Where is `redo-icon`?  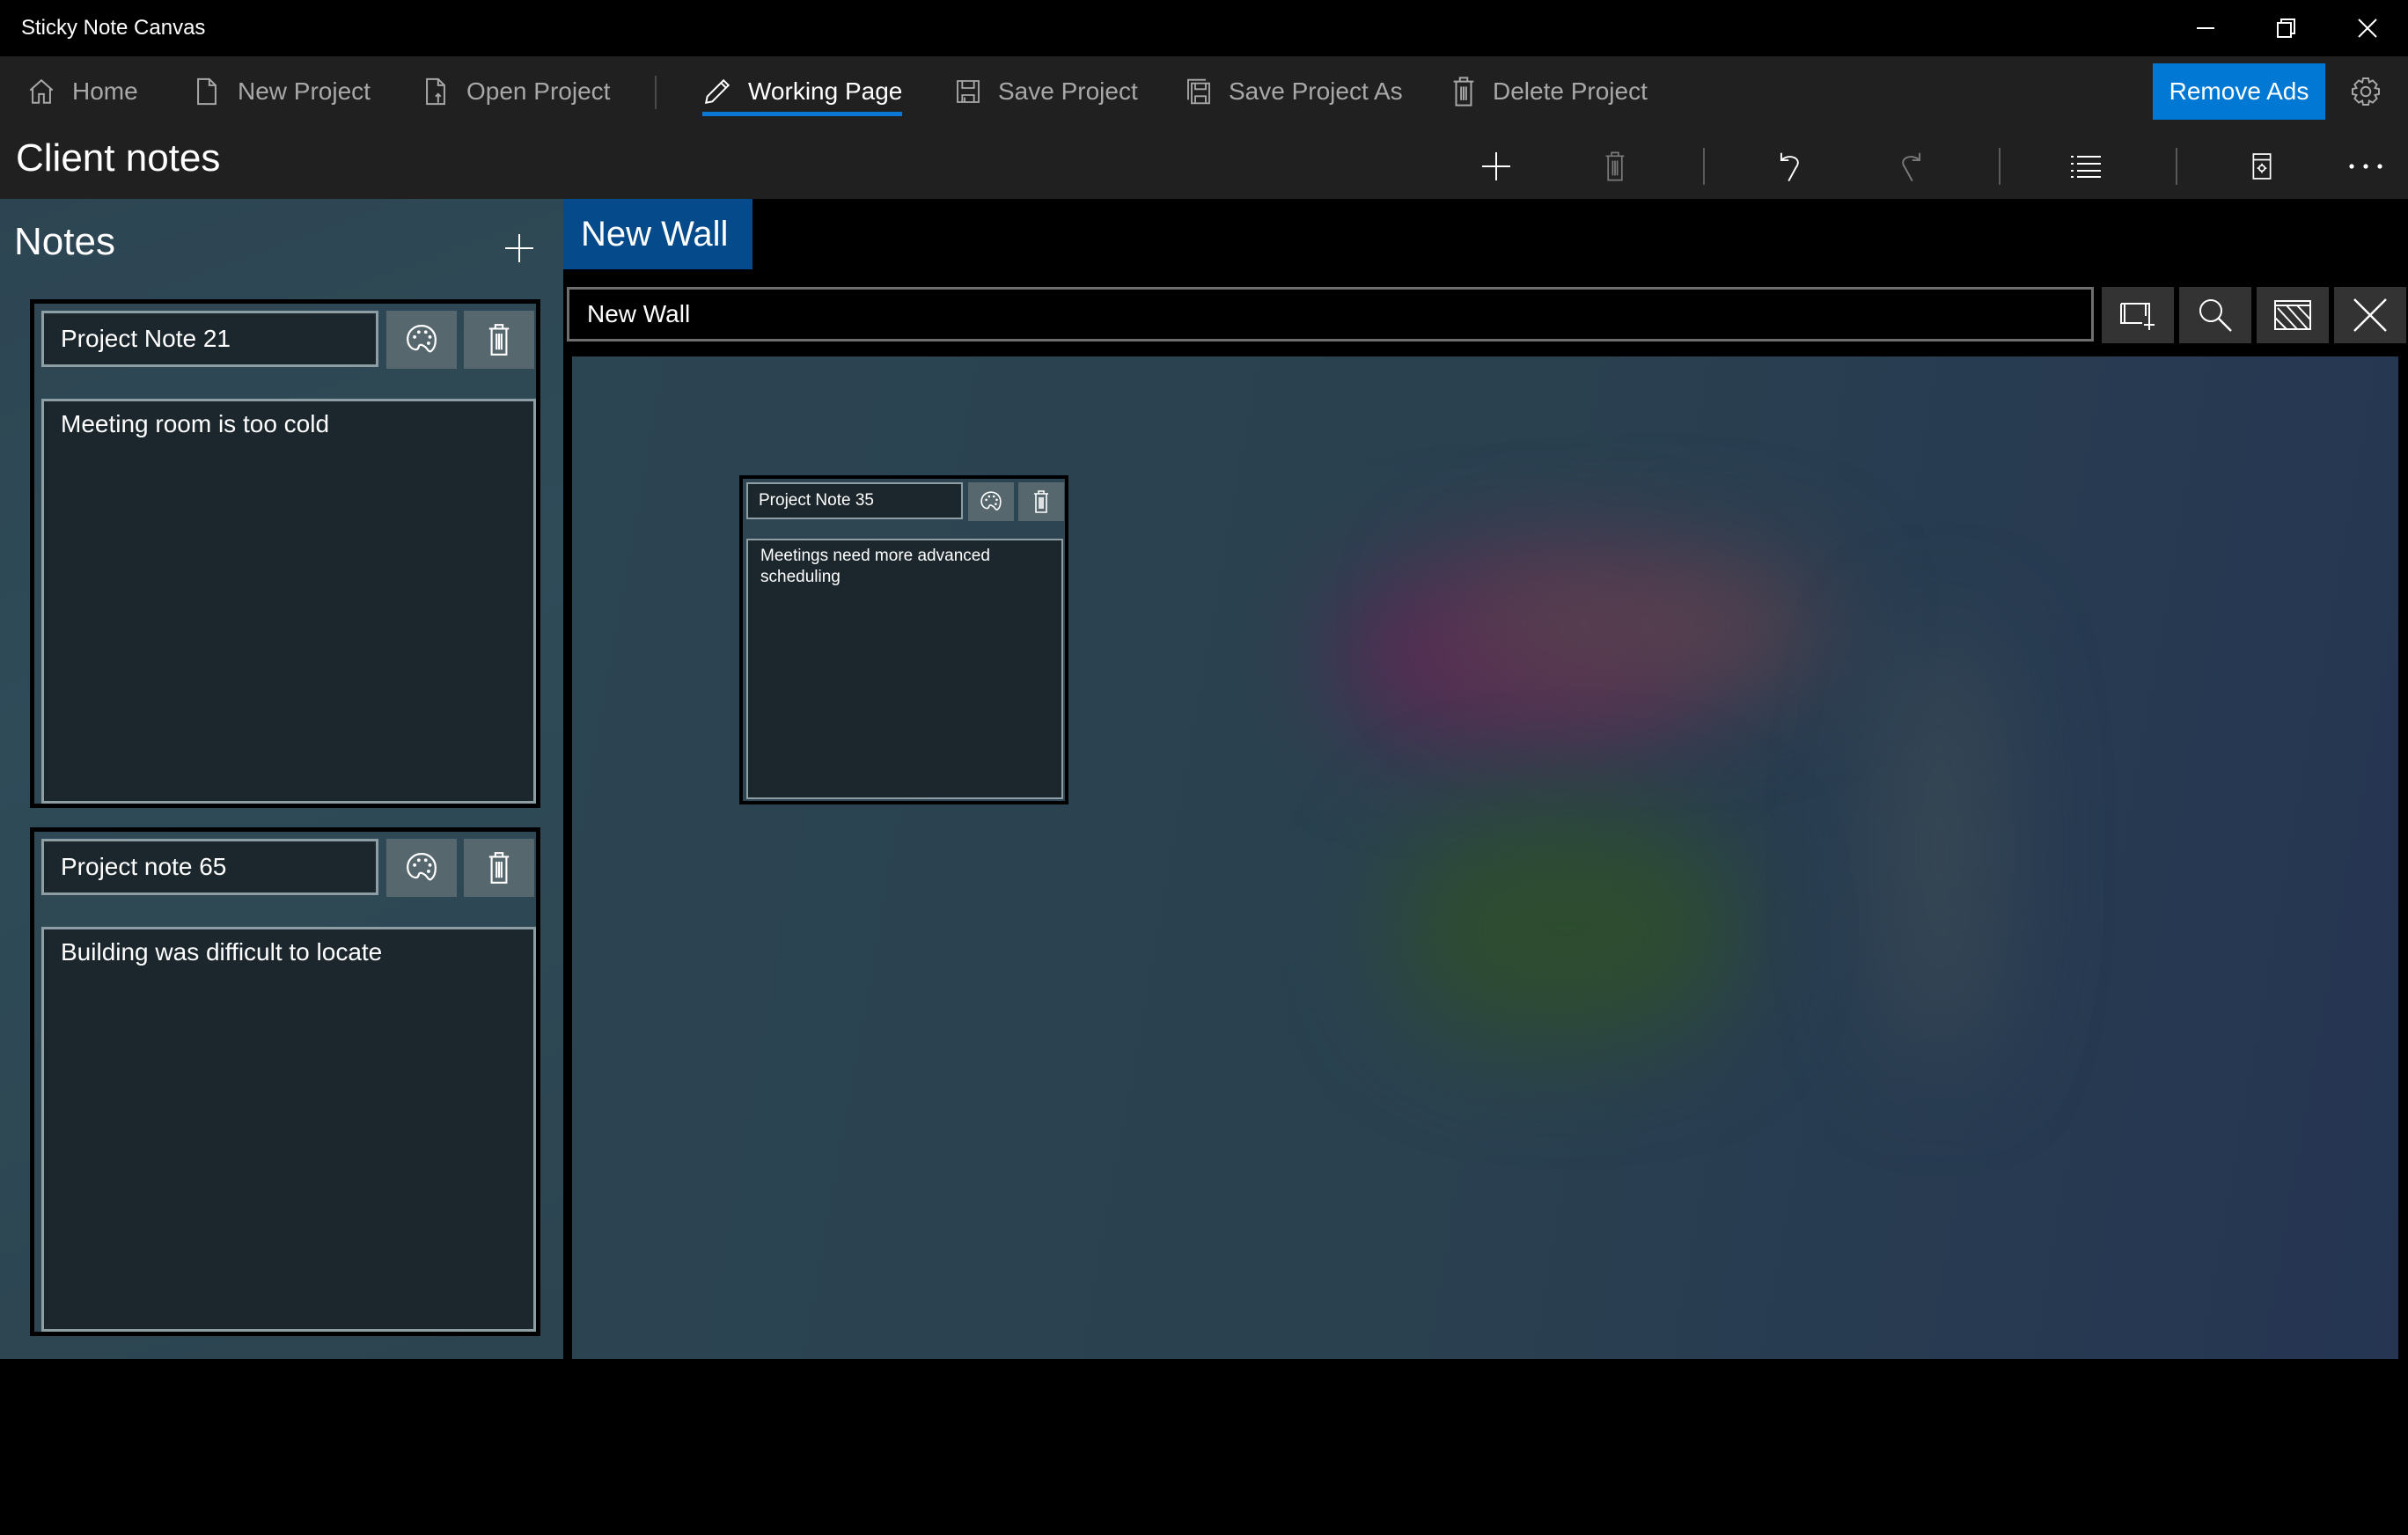
redo-icon is located at coordinates (1911, 167).